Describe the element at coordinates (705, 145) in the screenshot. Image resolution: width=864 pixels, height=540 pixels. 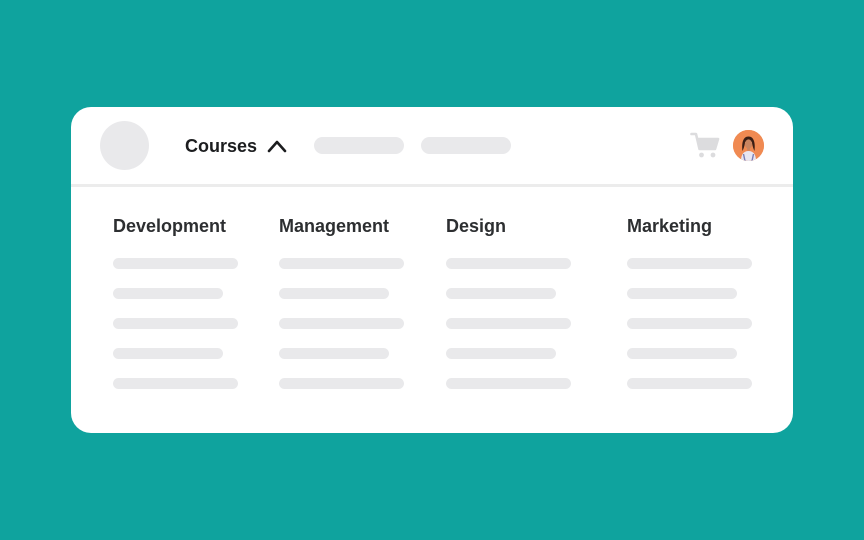
I see `shopping-cart-icon` at that location.